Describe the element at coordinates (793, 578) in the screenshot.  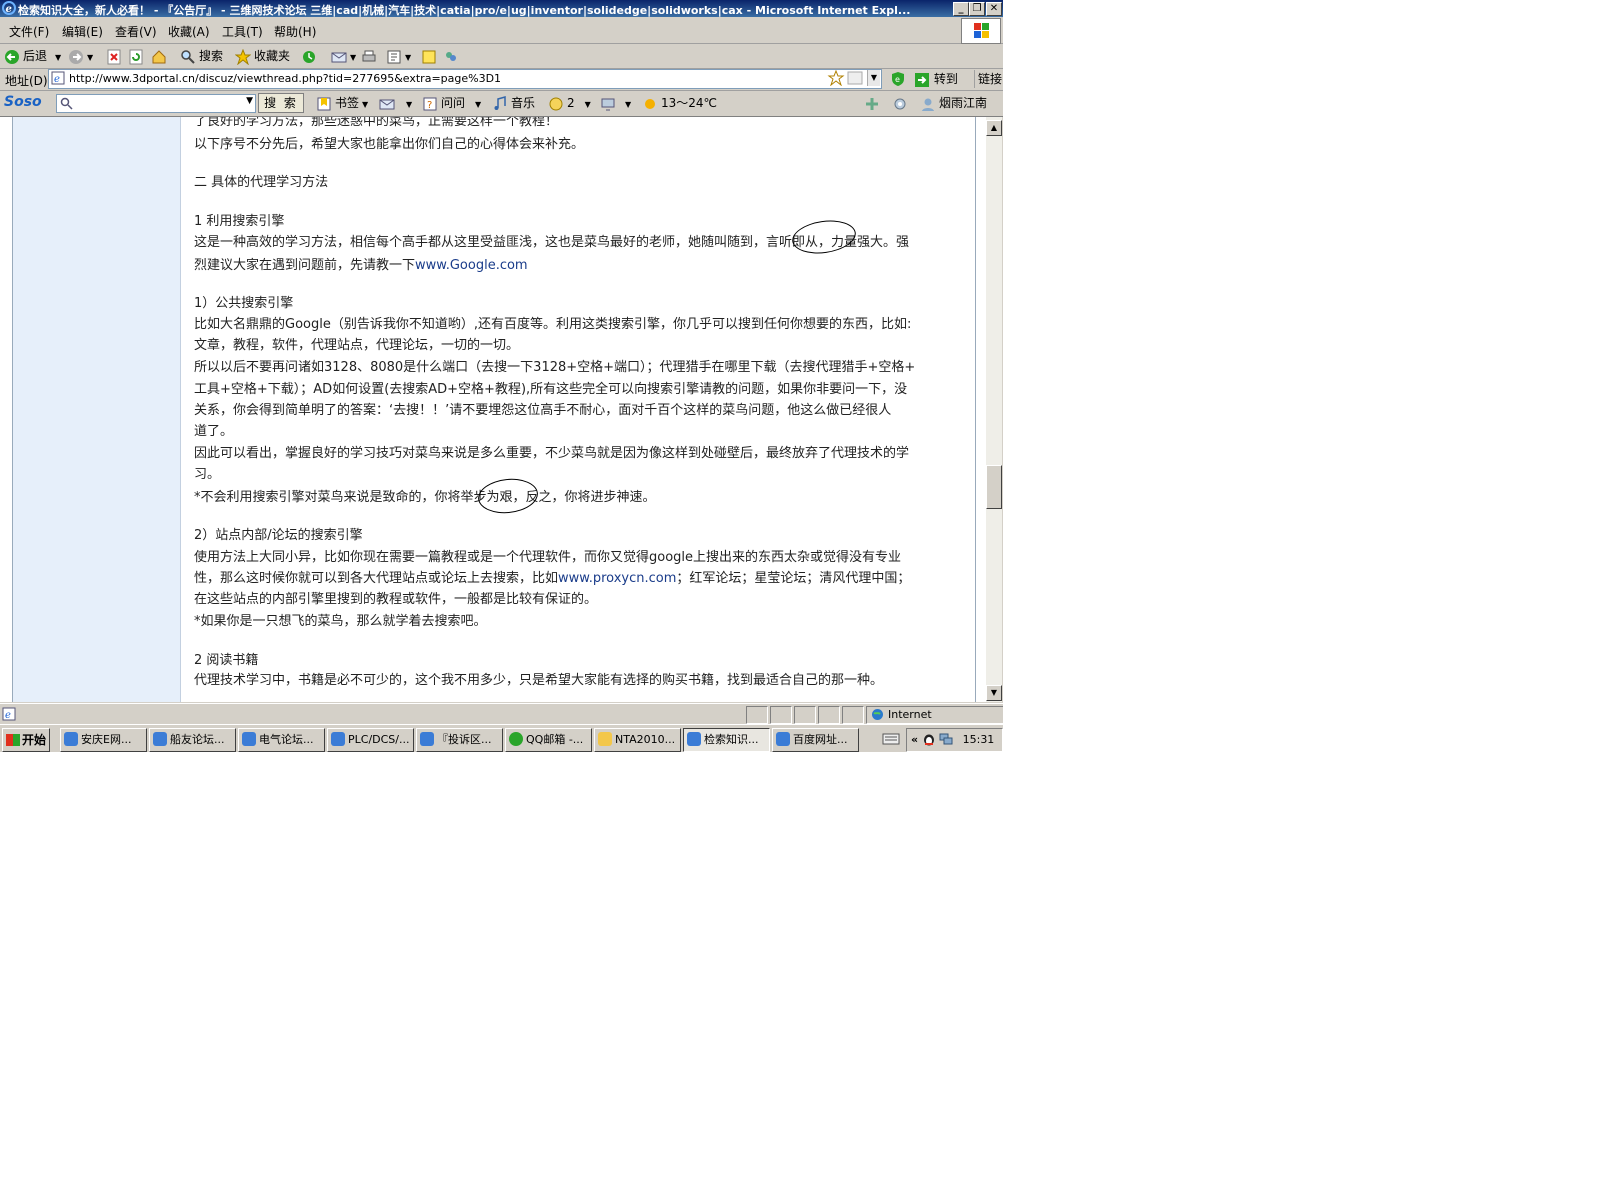
I see `article-text: ；红军论坛；星莹论坛；清风代理中国；` at that location.